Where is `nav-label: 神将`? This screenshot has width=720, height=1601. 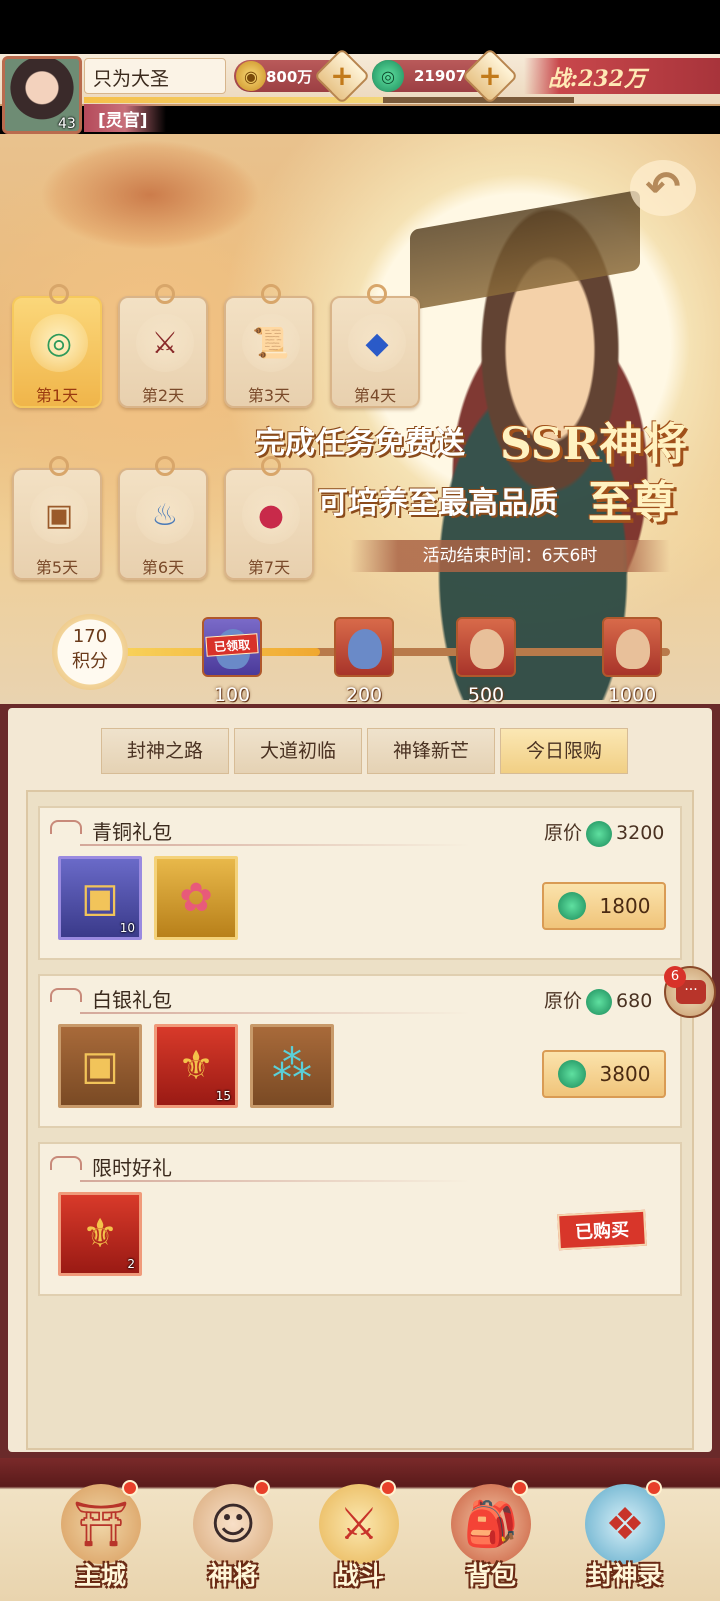
nav-label: 神将 is located at coordinates (232, 1575).